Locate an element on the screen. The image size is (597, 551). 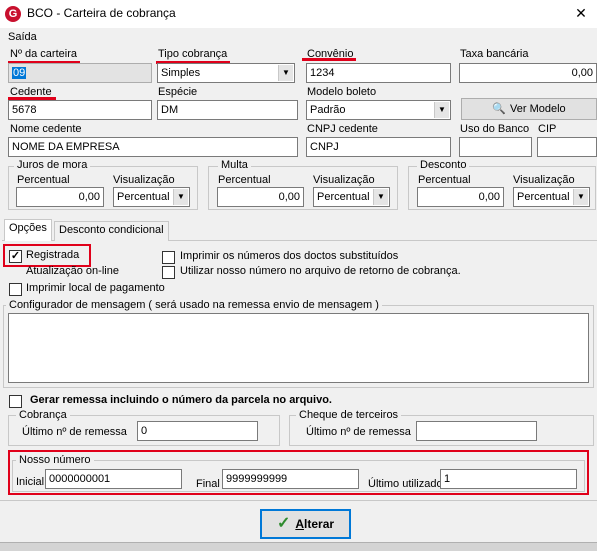
juros-visualizacao-label: Visualização is located at coordinates (144, 180).